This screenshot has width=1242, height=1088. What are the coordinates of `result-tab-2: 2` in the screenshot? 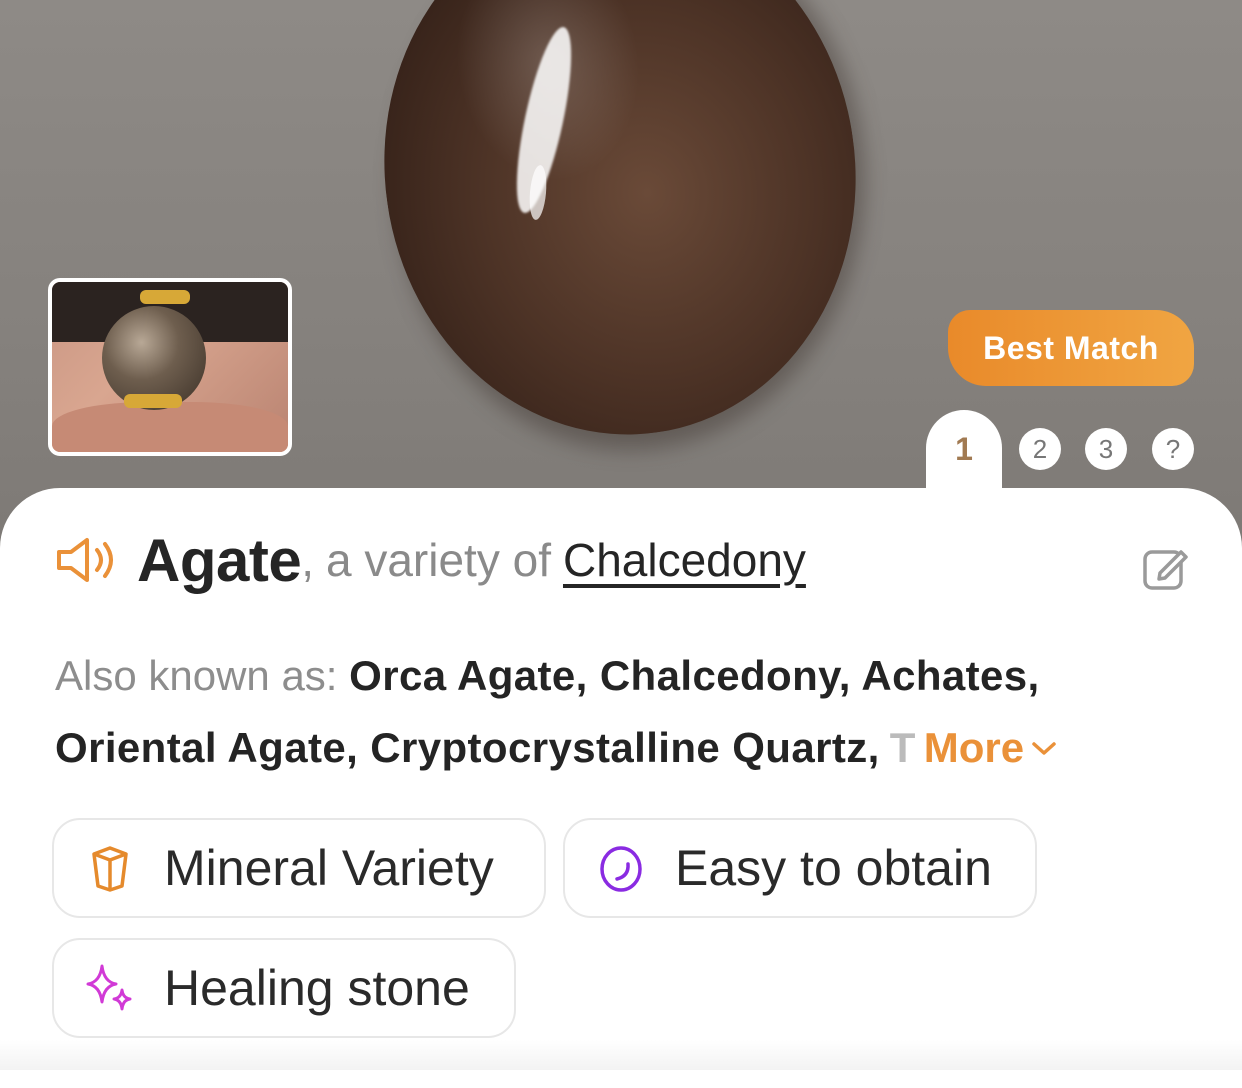 It's located at (1040, 449).